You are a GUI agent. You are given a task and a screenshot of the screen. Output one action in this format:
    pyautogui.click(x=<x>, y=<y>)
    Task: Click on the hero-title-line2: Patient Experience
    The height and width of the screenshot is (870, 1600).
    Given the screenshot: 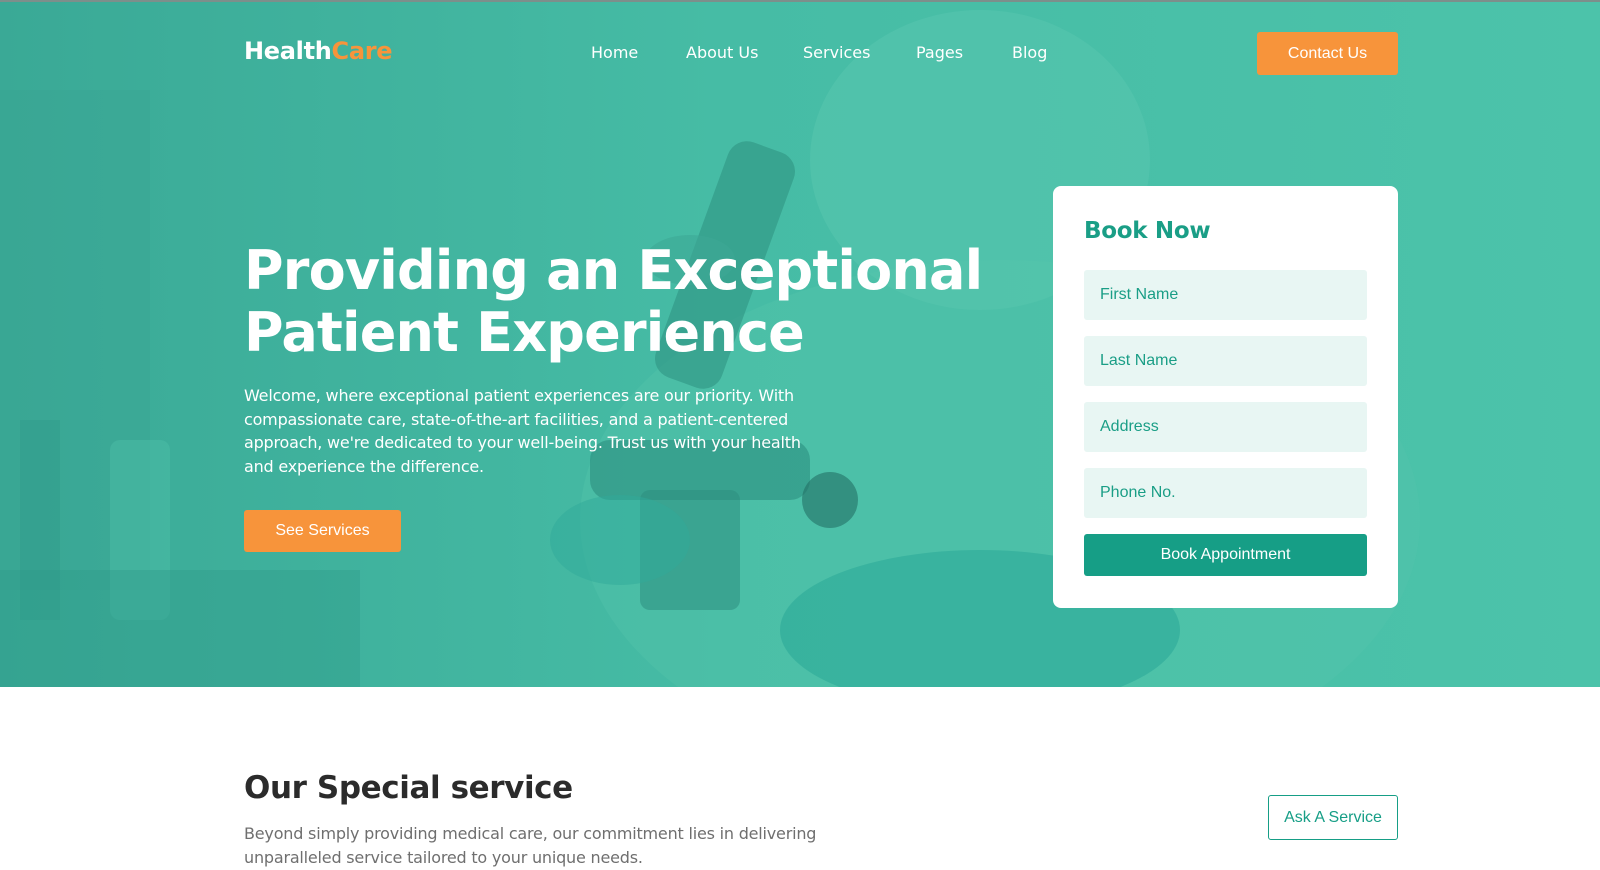 What is the action you would take?
    pyautogui.click(x=524, y=332)
    